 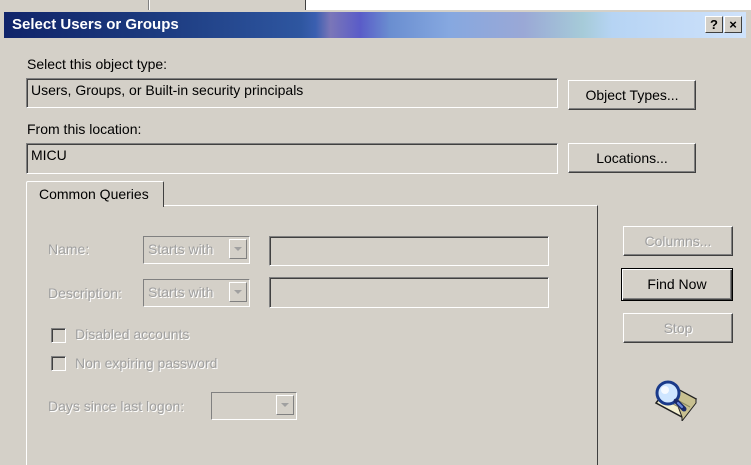 What do you see at coordinates (677, 284) in the screenshot?
I see `find-now-button: Find Now` at bounding box center [677, 284].